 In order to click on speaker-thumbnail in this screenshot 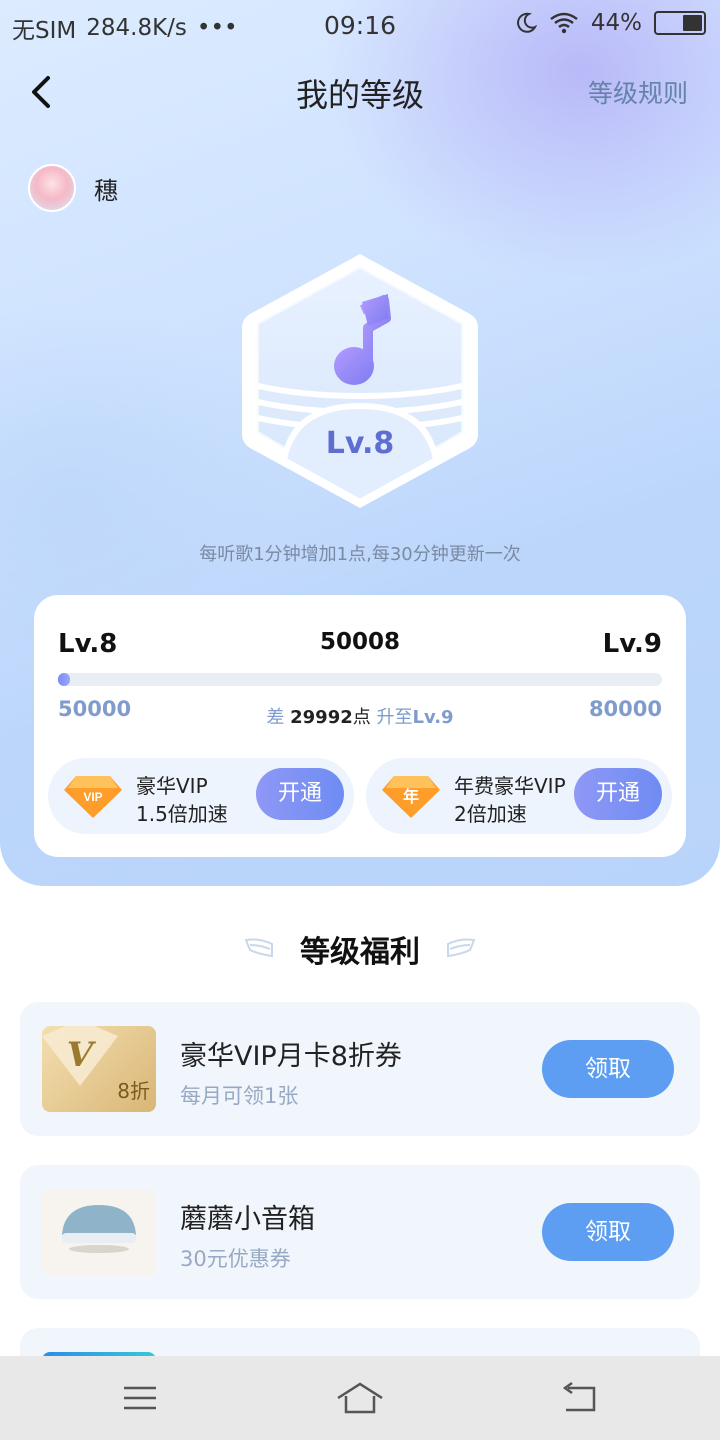, I will do `click(99, 1232)`.